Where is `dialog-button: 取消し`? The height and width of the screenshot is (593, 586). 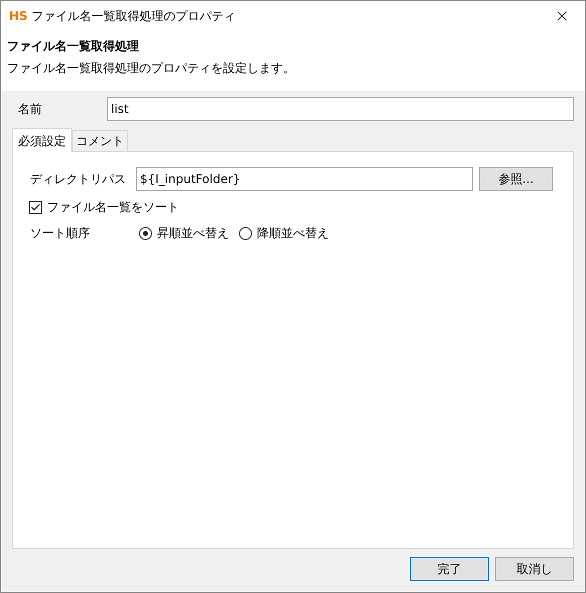
dialog-button: 取消し is located at coordinates (534, 569).